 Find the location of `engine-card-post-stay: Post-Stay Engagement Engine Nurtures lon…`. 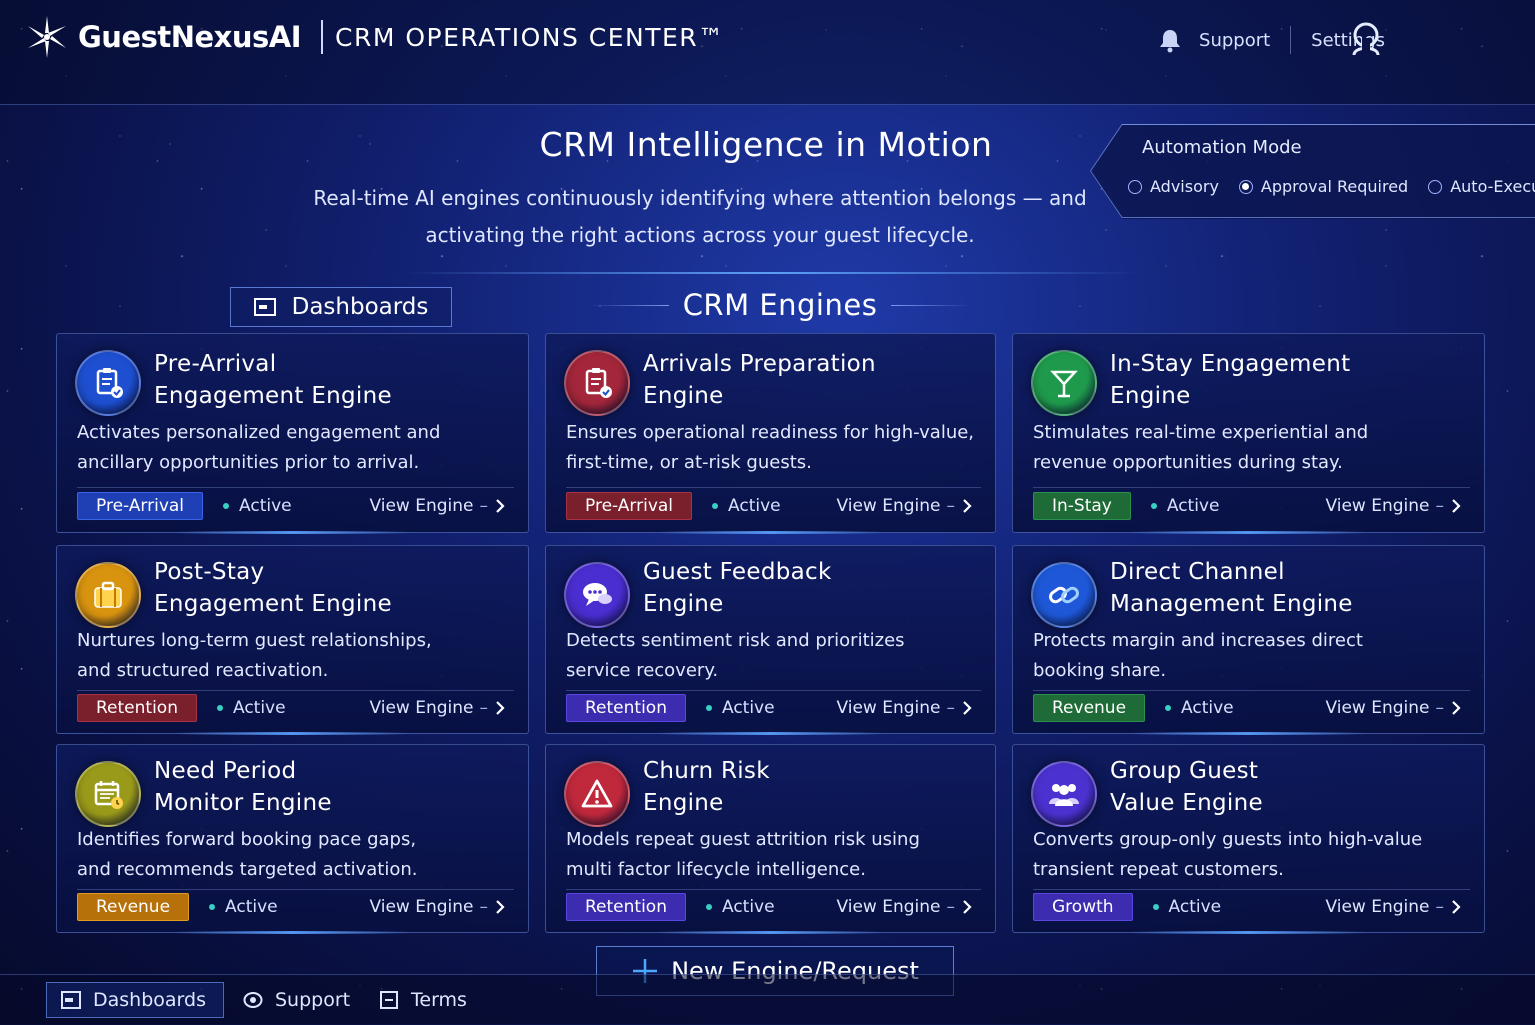

engine-card-post-stay: Post-Stay Engagement Engine Nurtures lon… is located at coordinates (292, 640).